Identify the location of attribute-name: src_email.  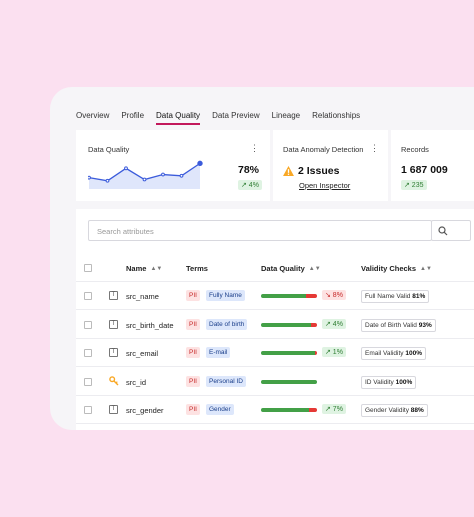
(142, 353).